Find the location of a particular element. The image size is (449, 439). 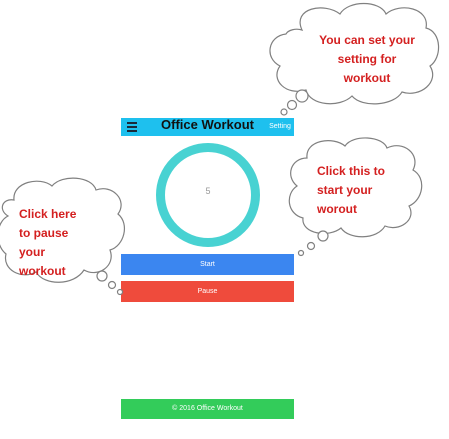

callout-line: worout is located at coordinates (337, 209).